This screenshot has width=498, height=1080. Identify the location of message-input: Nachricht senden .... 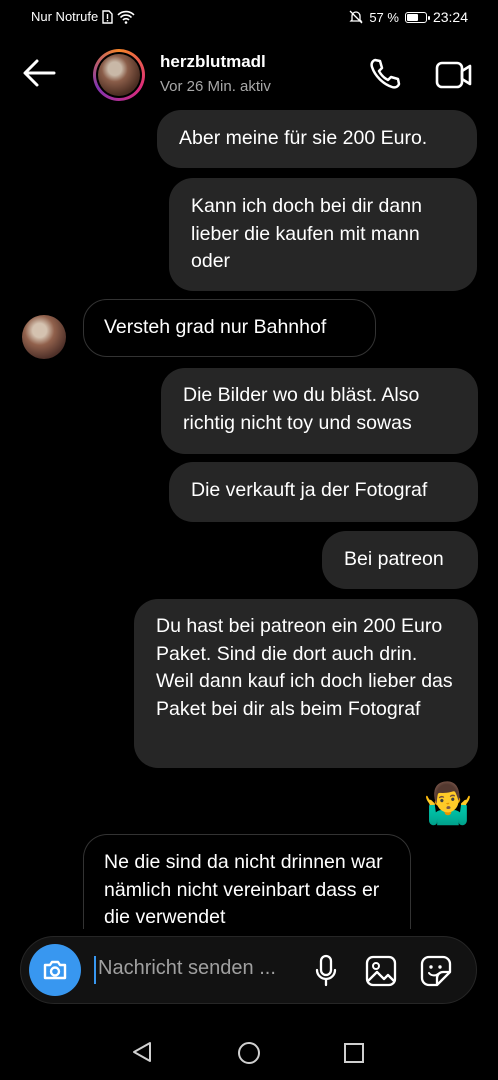
(187, 968).